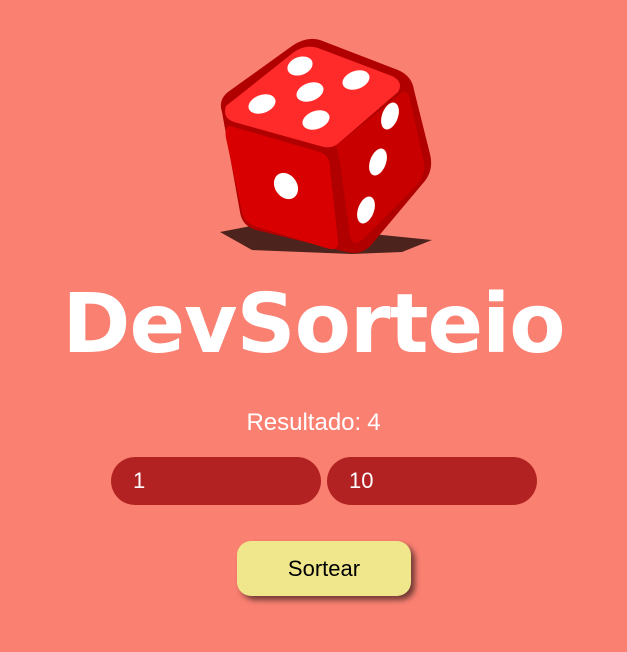 Image resolution: width=627 pixels, height=652 pixels. I want to click on draw-button: Sortear, so click(324, 568).